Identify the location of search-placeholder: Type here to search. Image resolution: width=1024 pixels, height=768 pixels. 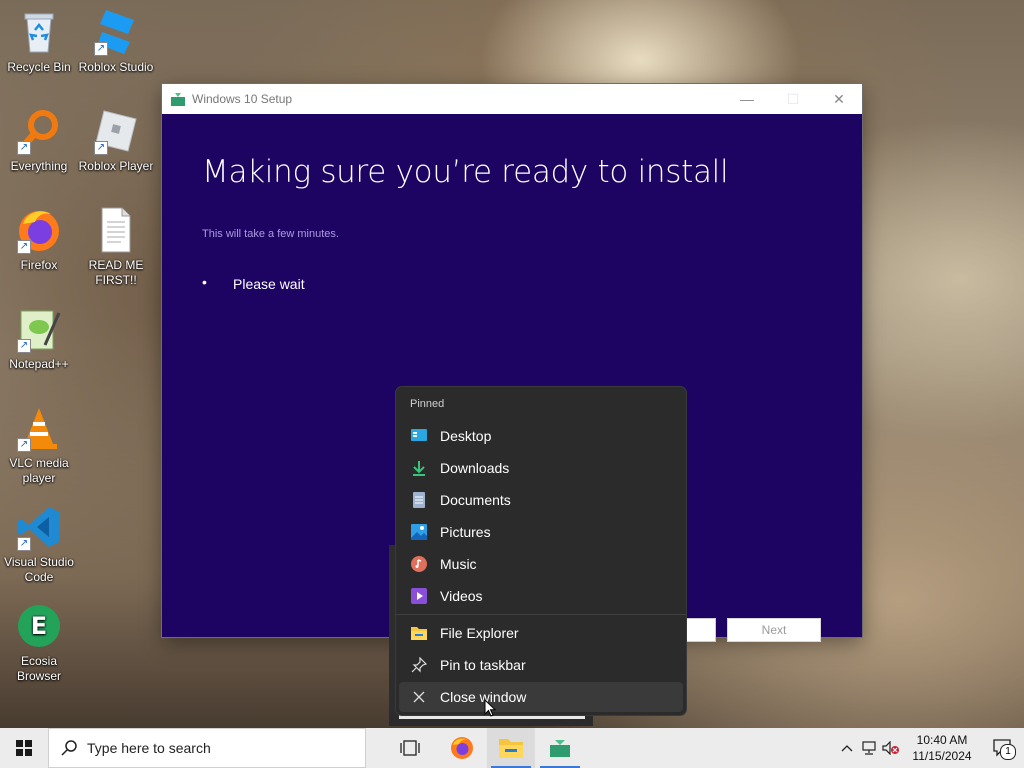
(149, 748).